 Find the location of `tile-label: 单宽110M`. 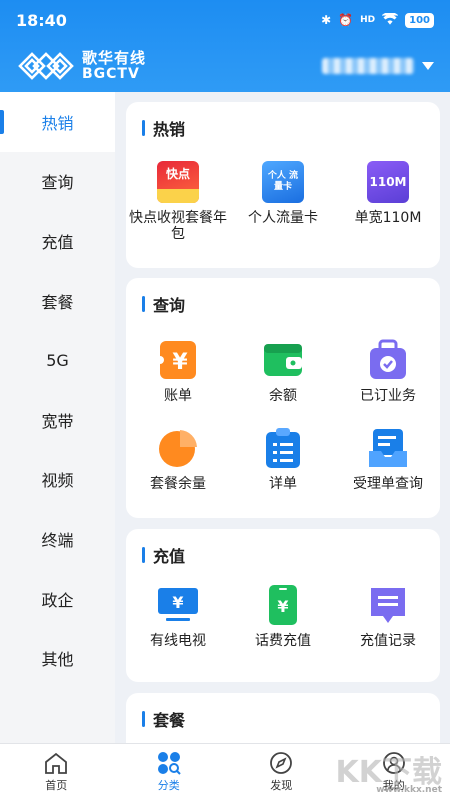

tile-label: 单宽110M is located at coordinates (388, 218).